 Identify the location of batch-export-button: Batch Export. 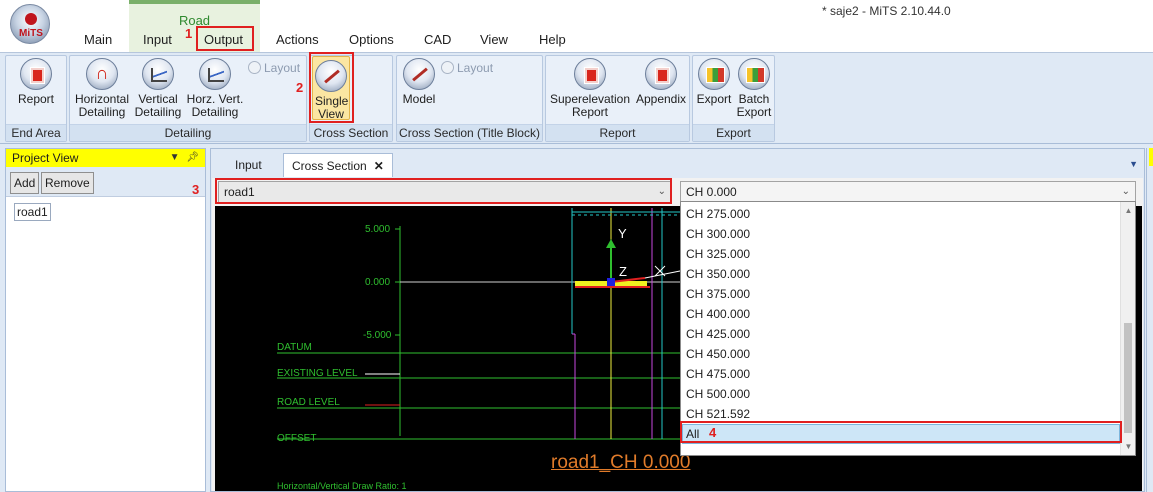
(754, 88).